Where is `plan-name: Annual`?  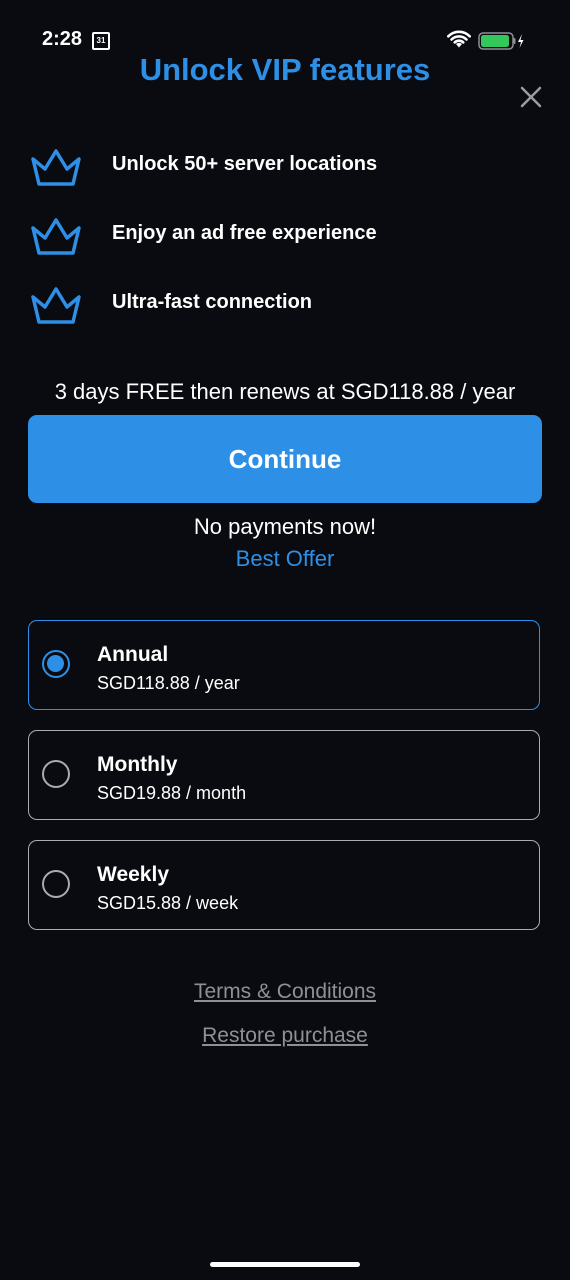 plan-name: Annual is located at coordinates (133, 654).